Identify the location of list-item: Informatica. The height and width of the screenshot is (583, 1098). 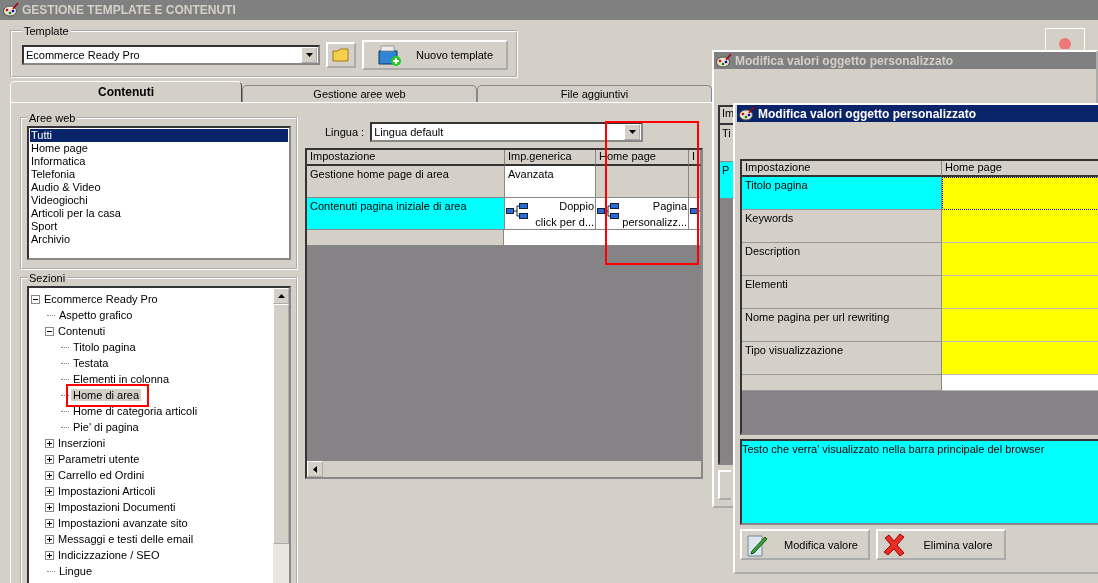
(159, 161).